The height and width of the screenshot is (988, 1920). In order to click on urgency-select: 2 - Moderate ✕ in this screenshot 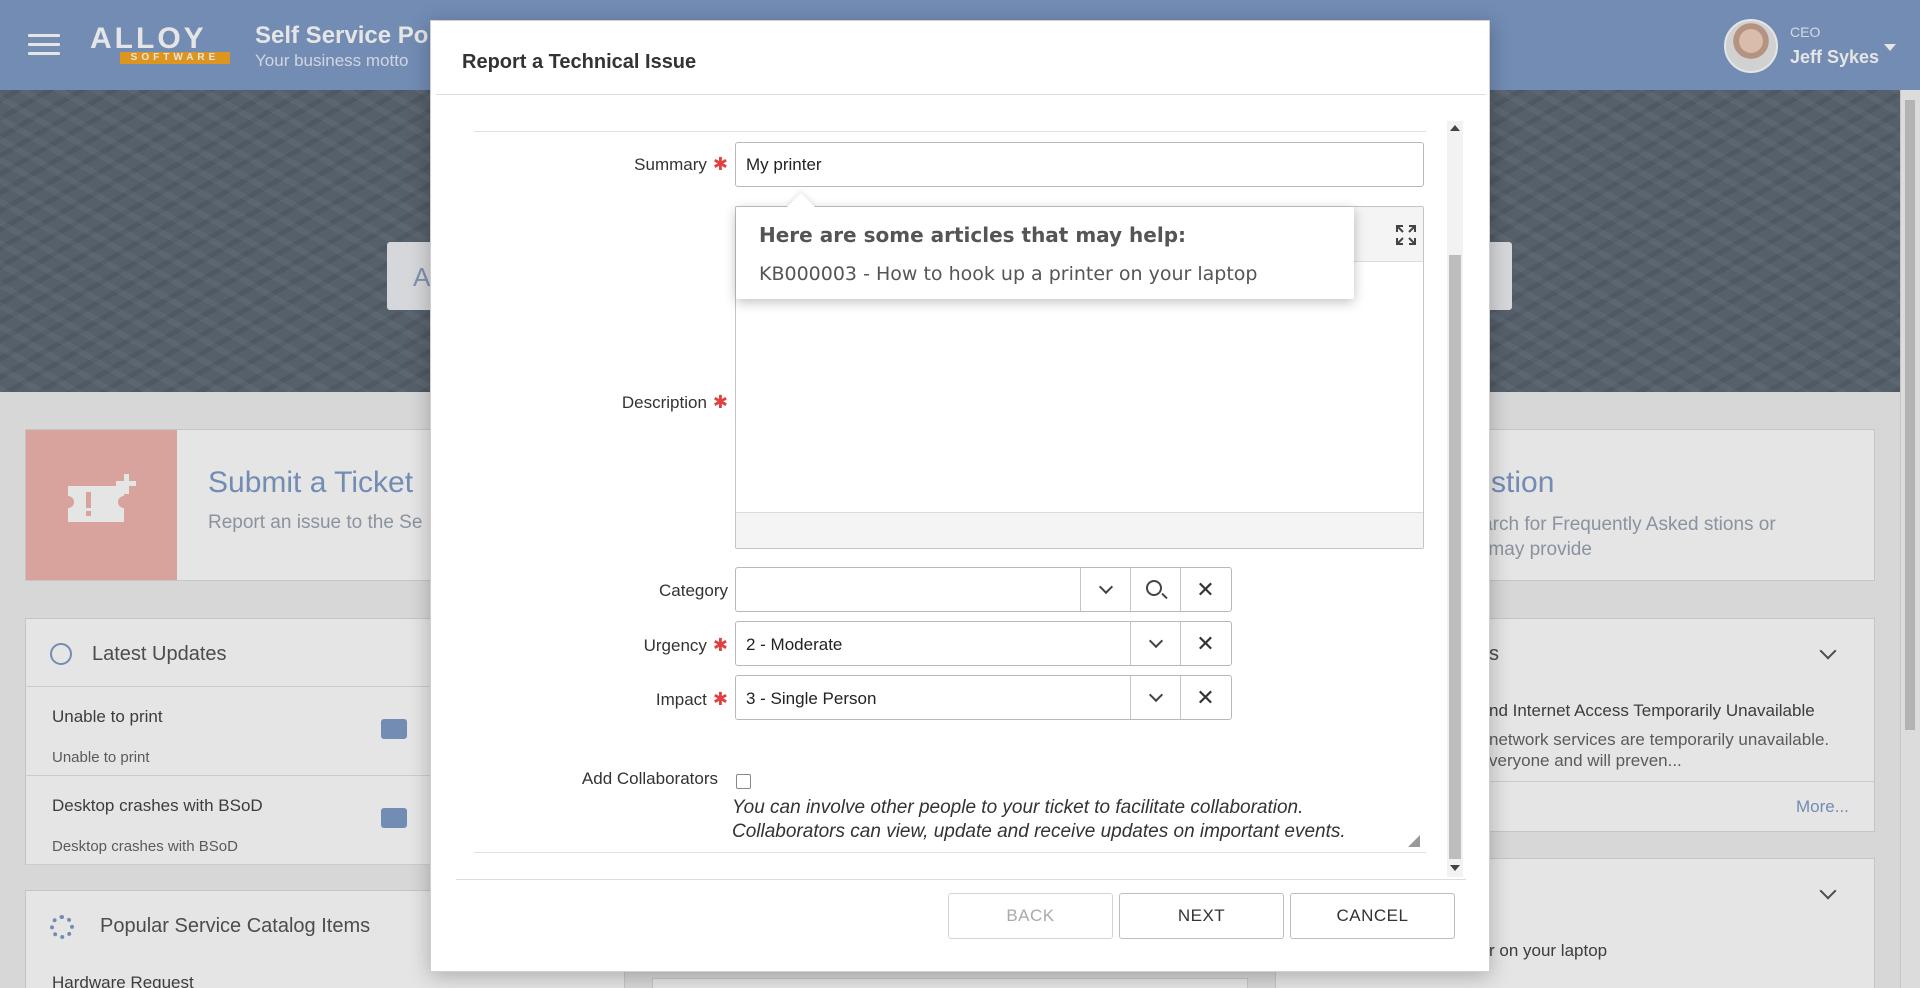, I will do `click(983, 643)`.